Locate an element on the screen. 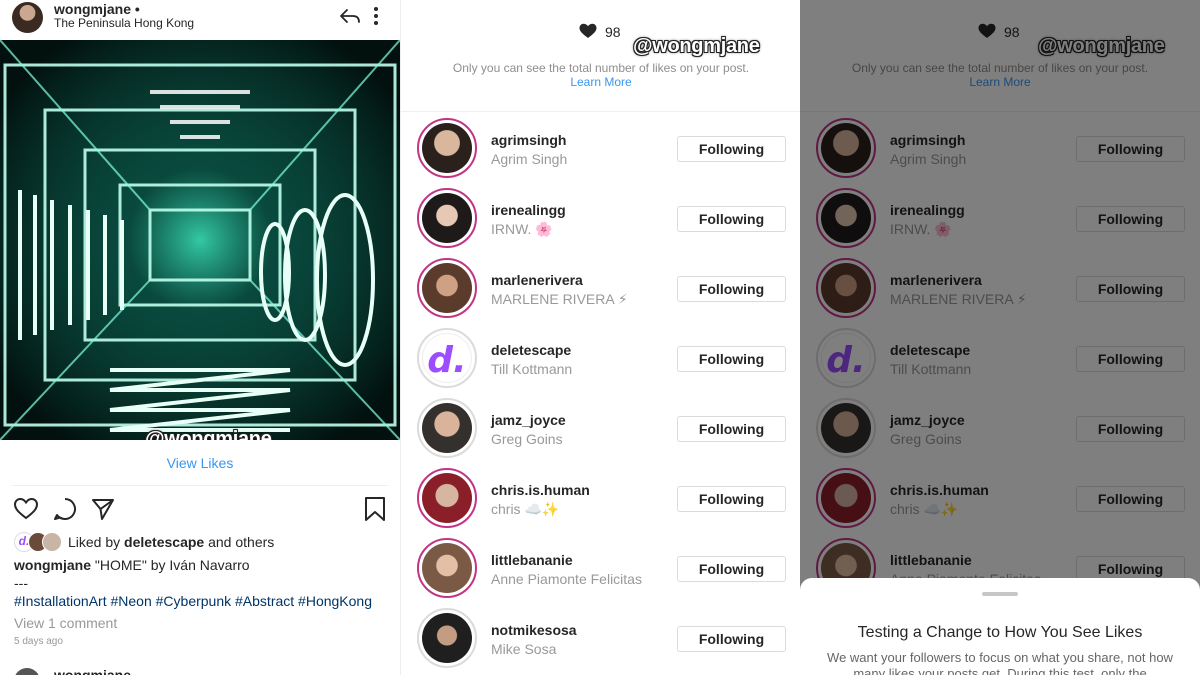 This screenshot has width=1200, height=675. liker-fullname: Agrim Singh is located at coordinates (529, 159).